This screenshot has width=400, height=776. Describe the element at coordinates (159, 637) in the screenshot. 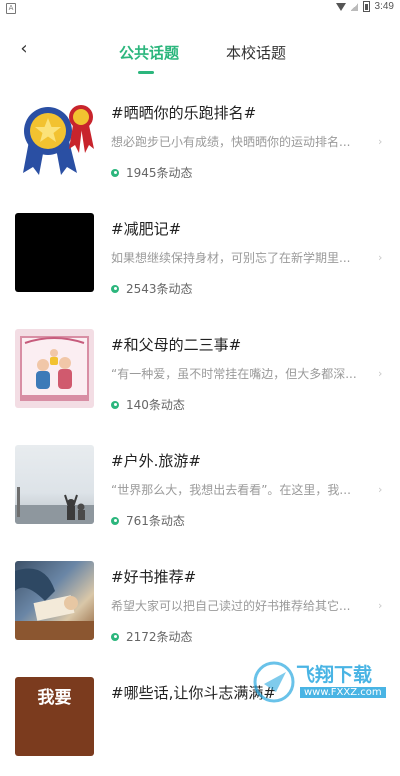

I see `topic-count: 2172条动态` at that location.